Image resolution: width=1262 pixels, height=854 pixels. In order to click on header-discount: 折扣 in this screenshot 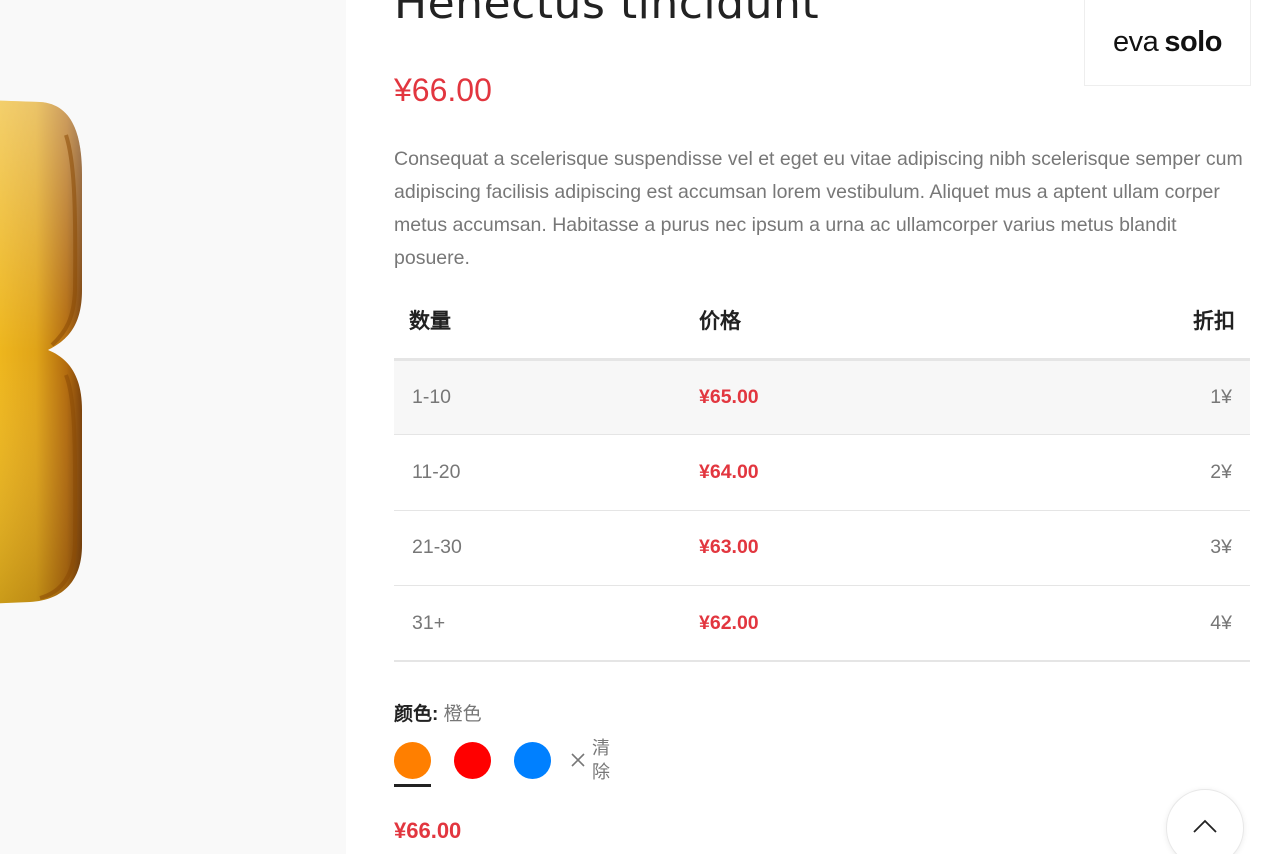, I will do `click(1119, 322)`.